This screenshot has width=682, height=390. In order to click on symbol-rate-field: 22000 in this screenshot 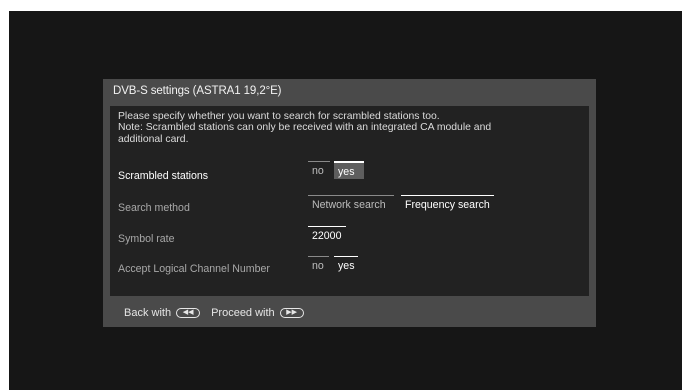, I will do `click(327, 235)`.